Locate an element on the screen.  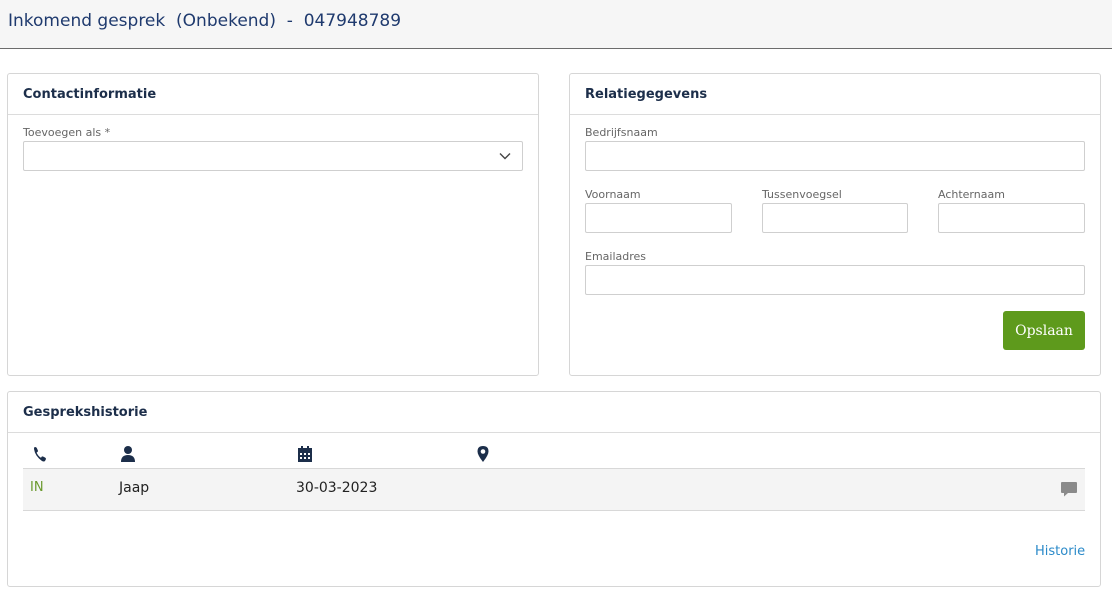
contact-panel-header: Contactinformatie is located at coordinates (273, 94).